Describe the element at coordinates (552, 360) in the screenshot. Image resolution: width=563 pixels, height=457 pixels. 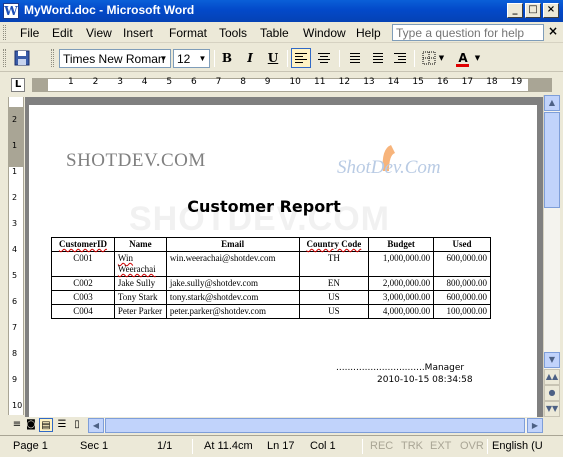
I see `scroll-down-icon: ▼` at that location.